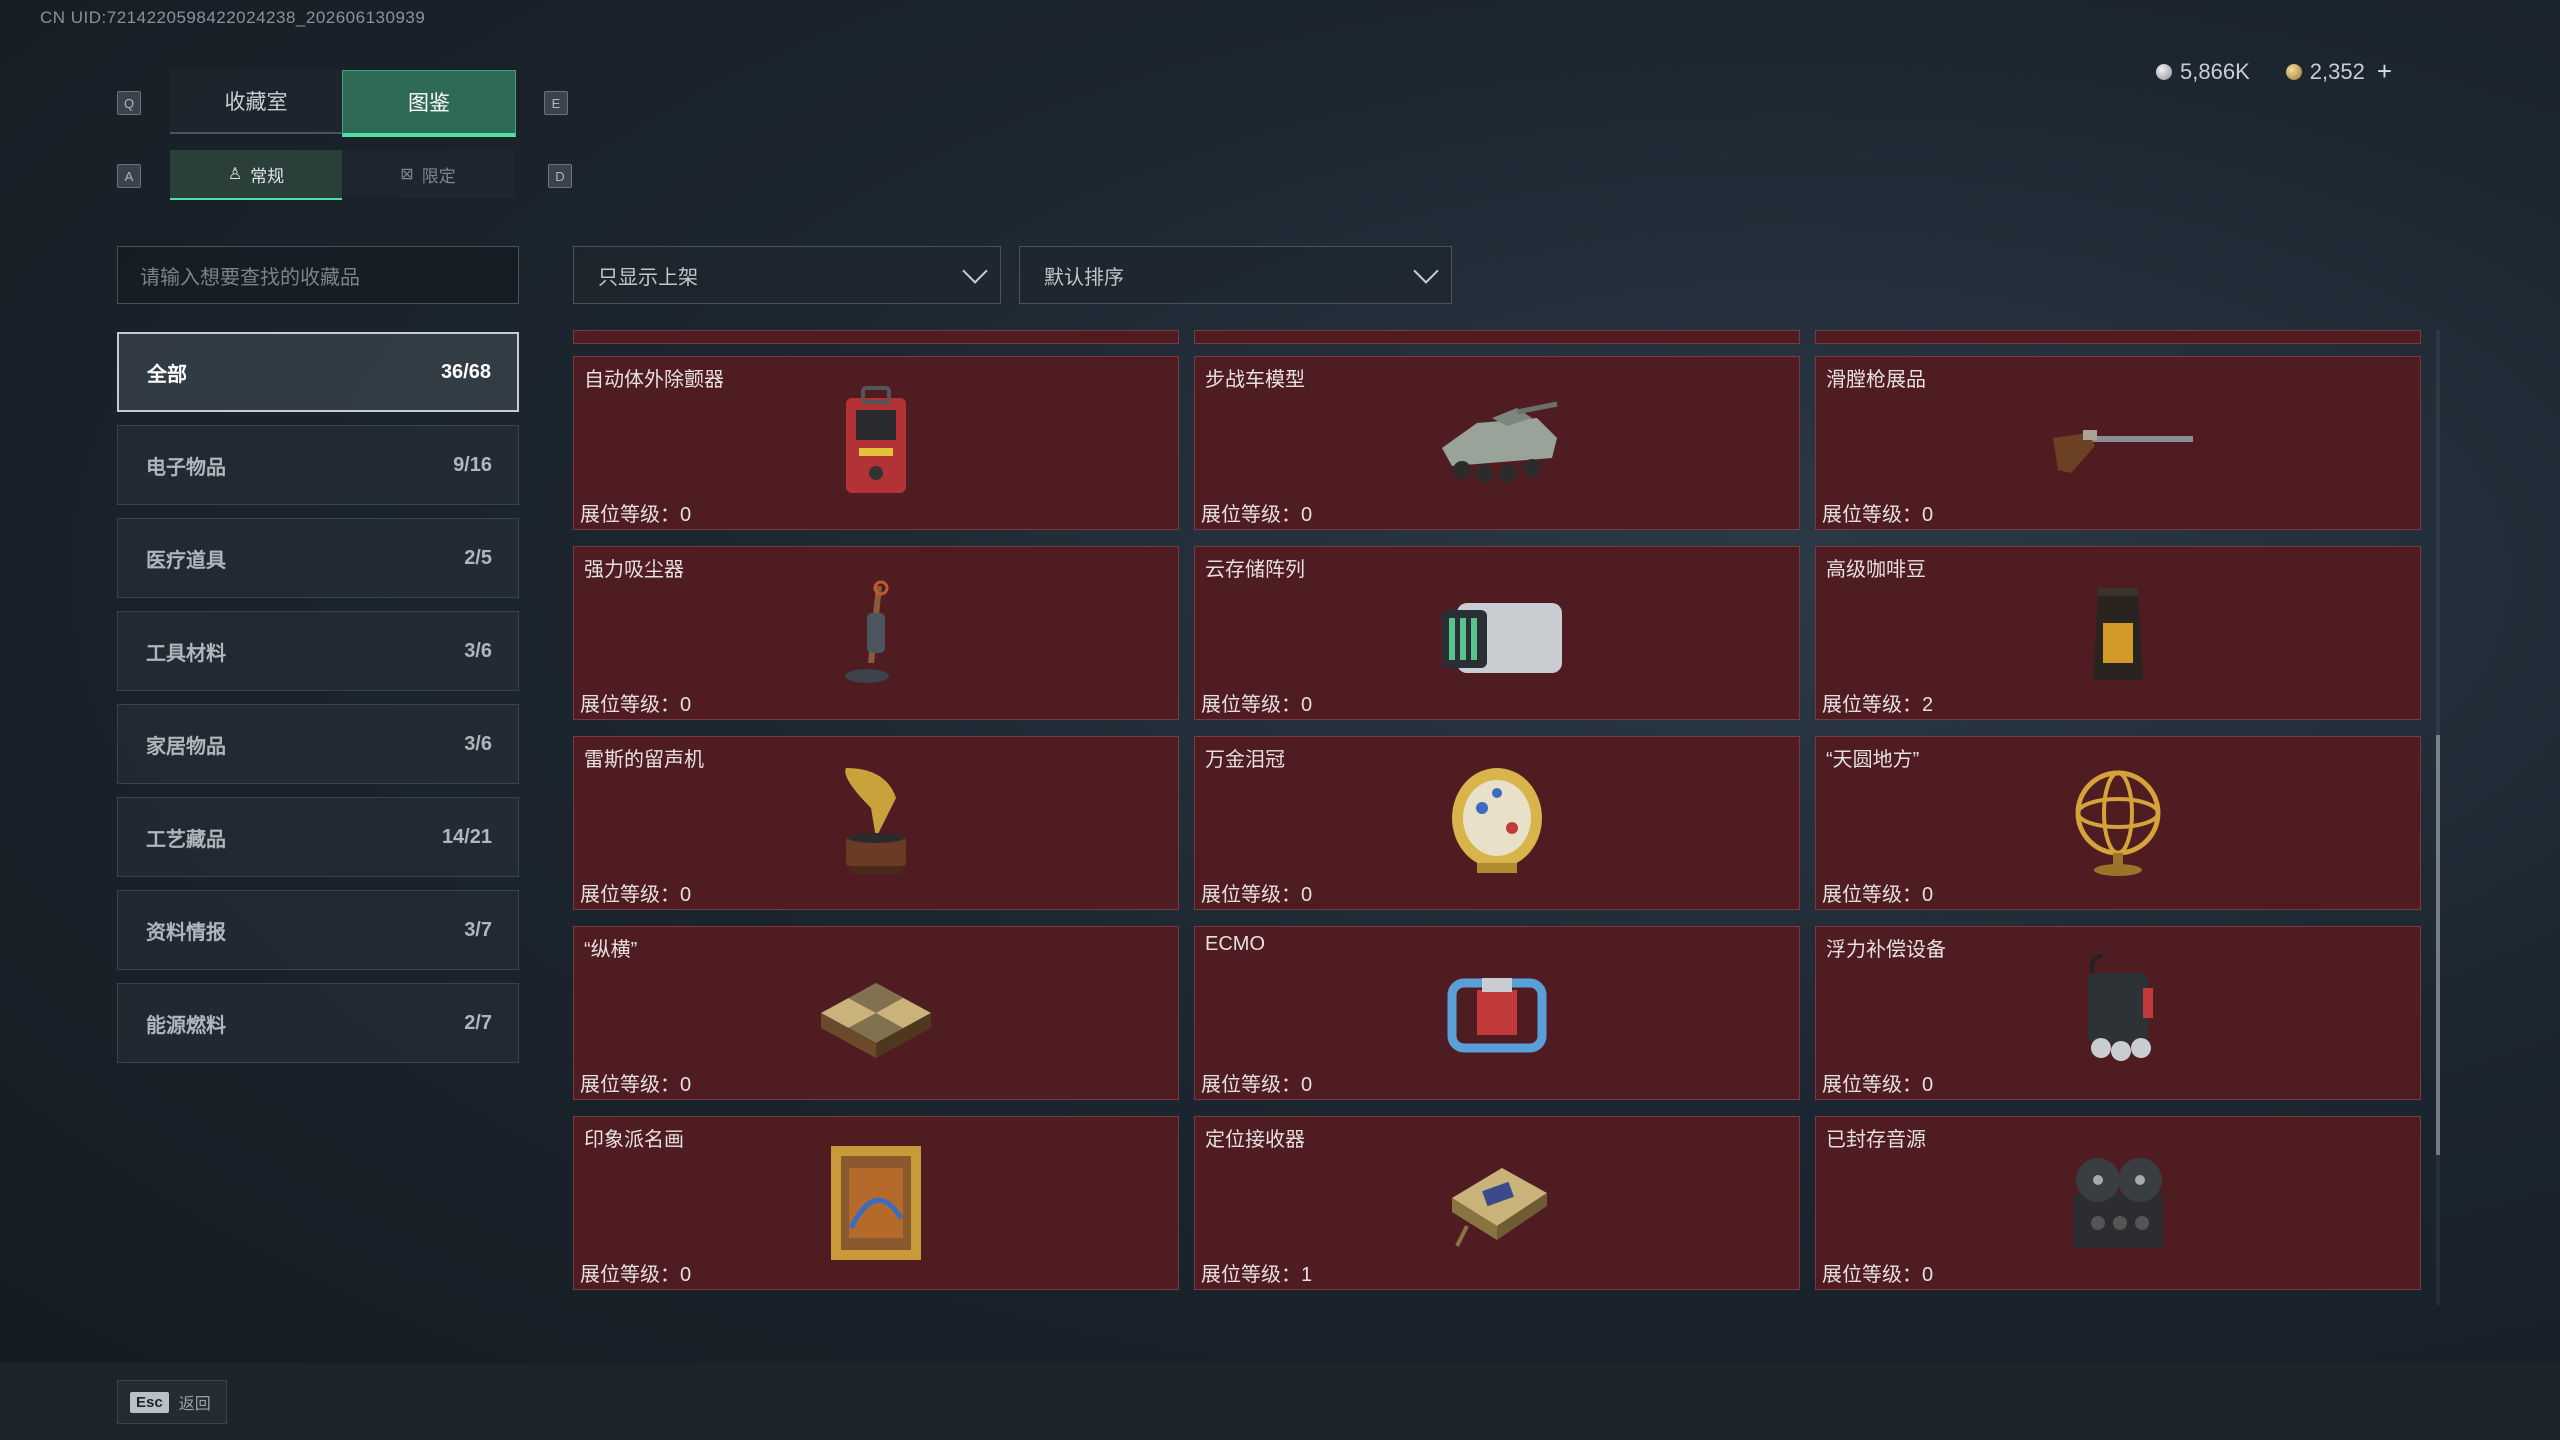 The height and width of the screenshot is (1440, 2560). I want to click on category-label: 能源燃料, so click(186, 1025).